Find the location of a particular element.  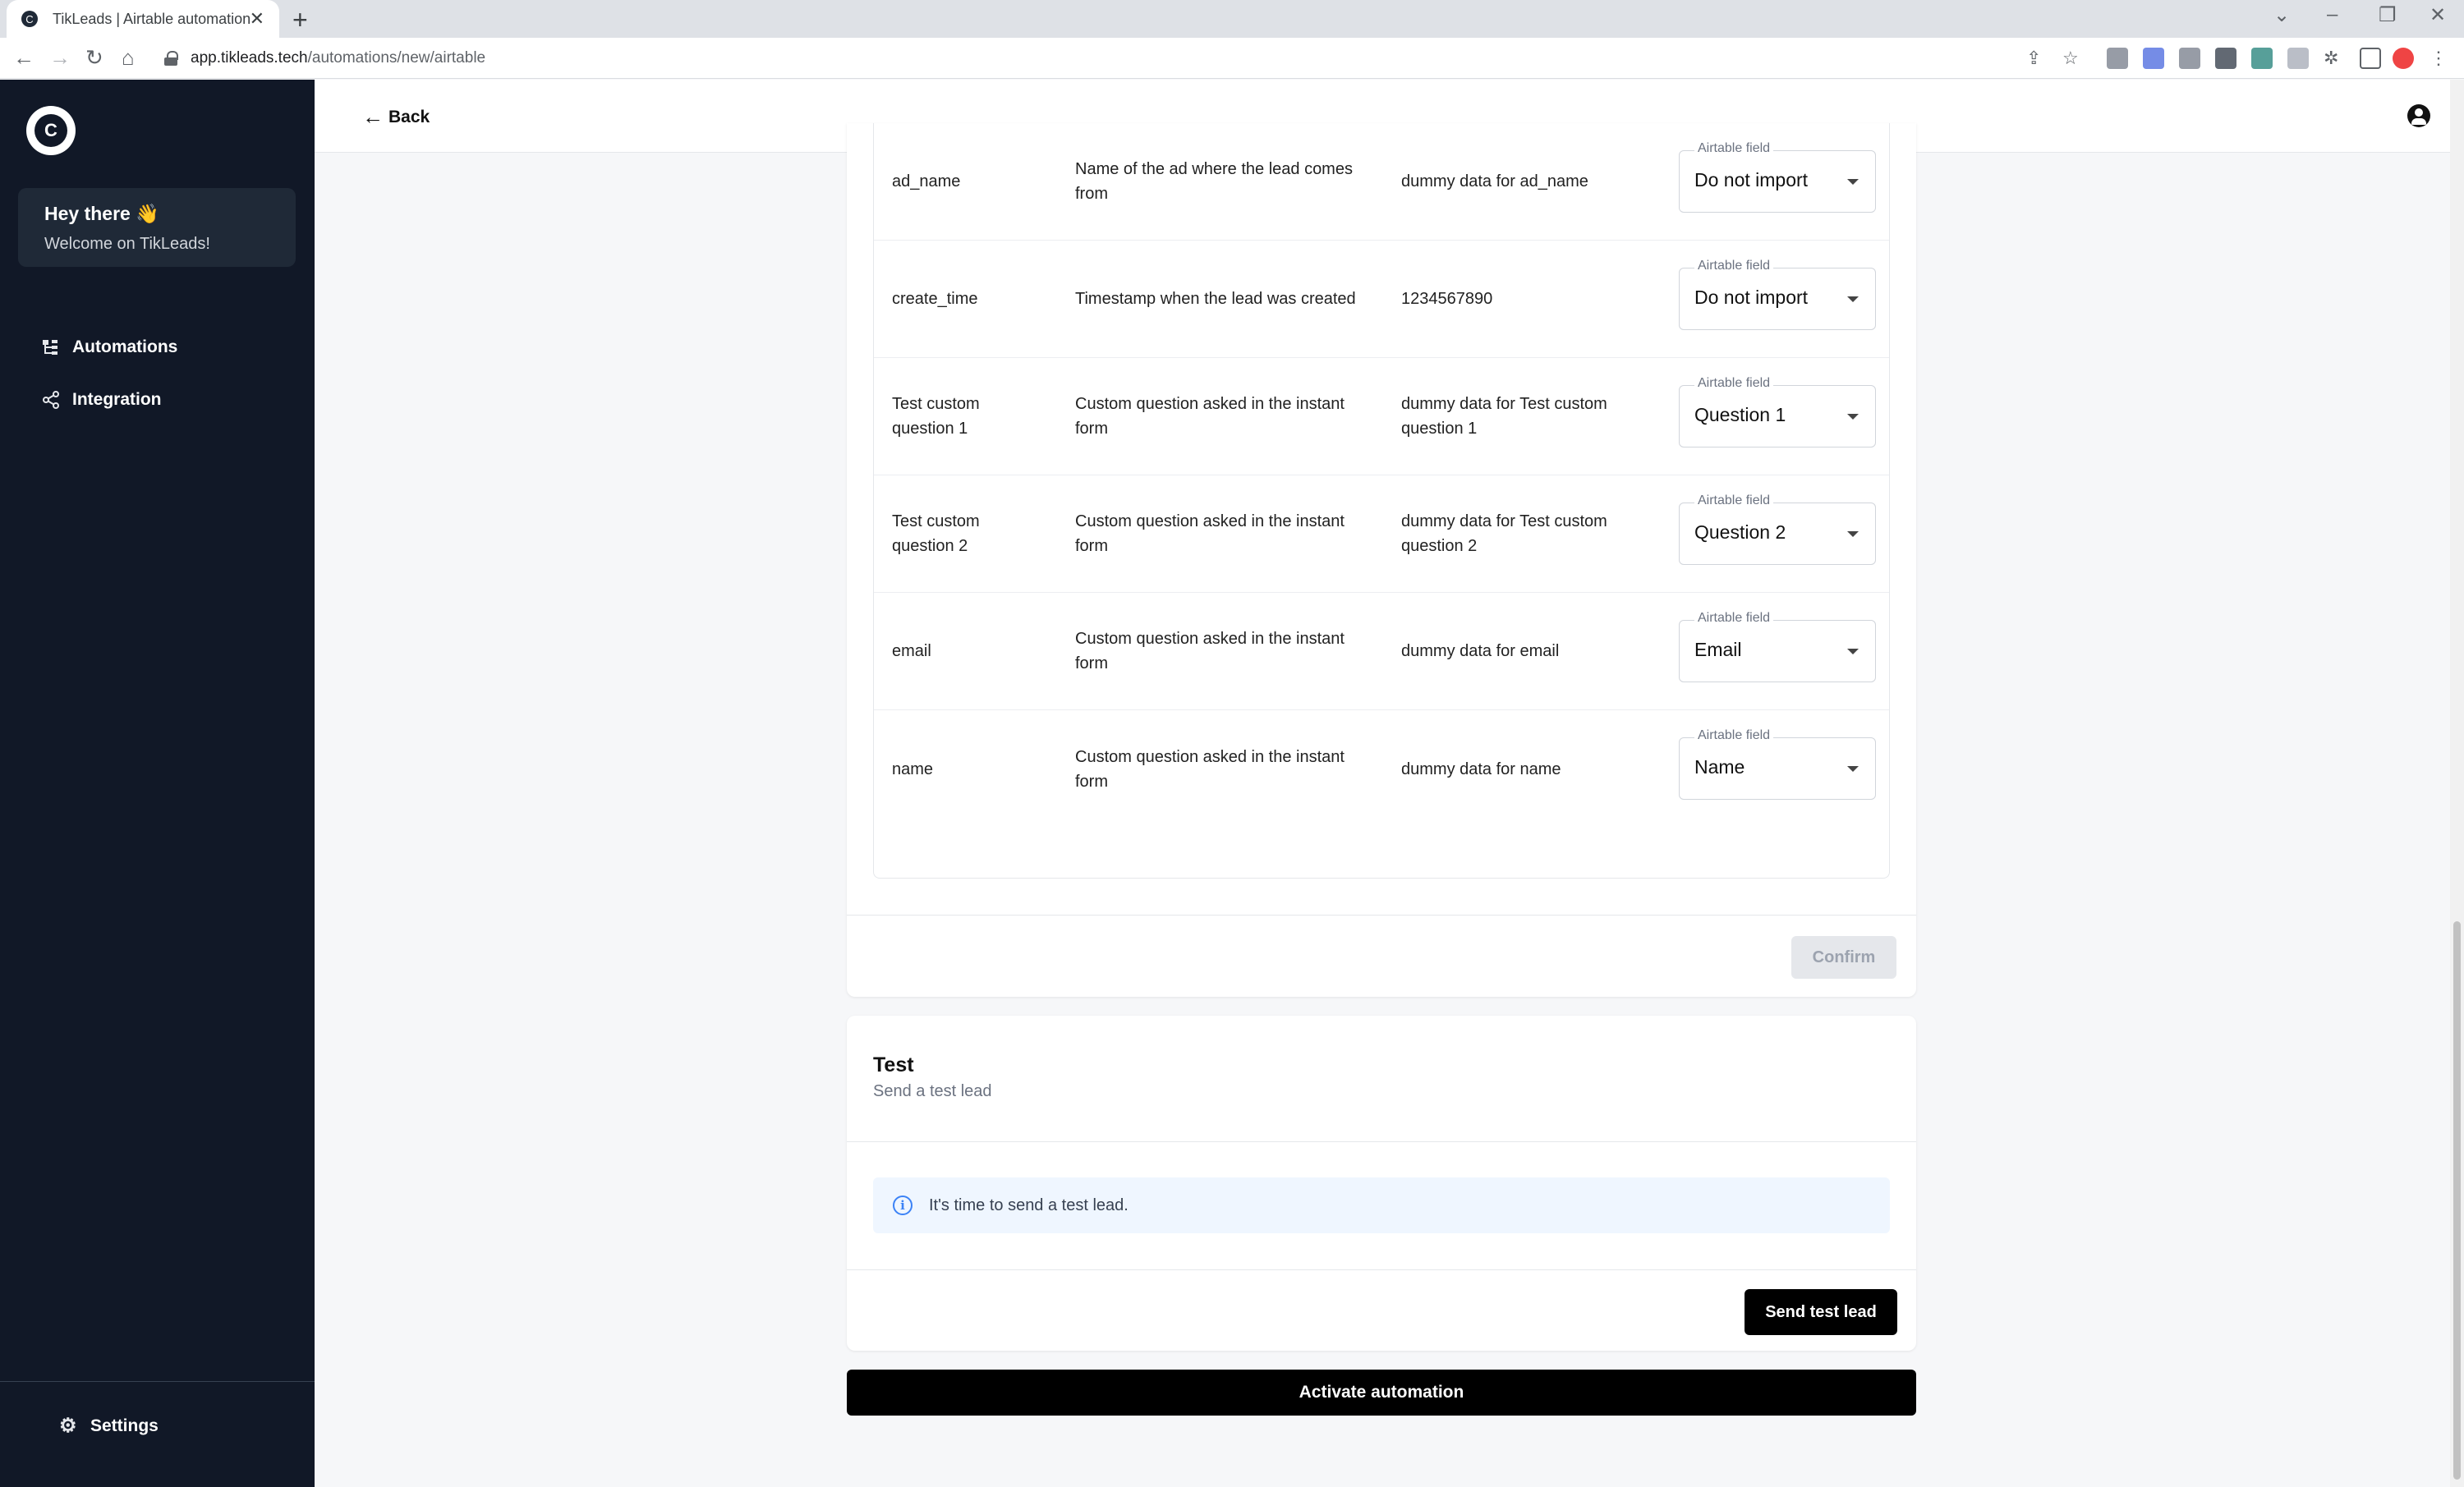

lead-field-dummy-data: dummy data for email is located at coordinates (1480, 651).